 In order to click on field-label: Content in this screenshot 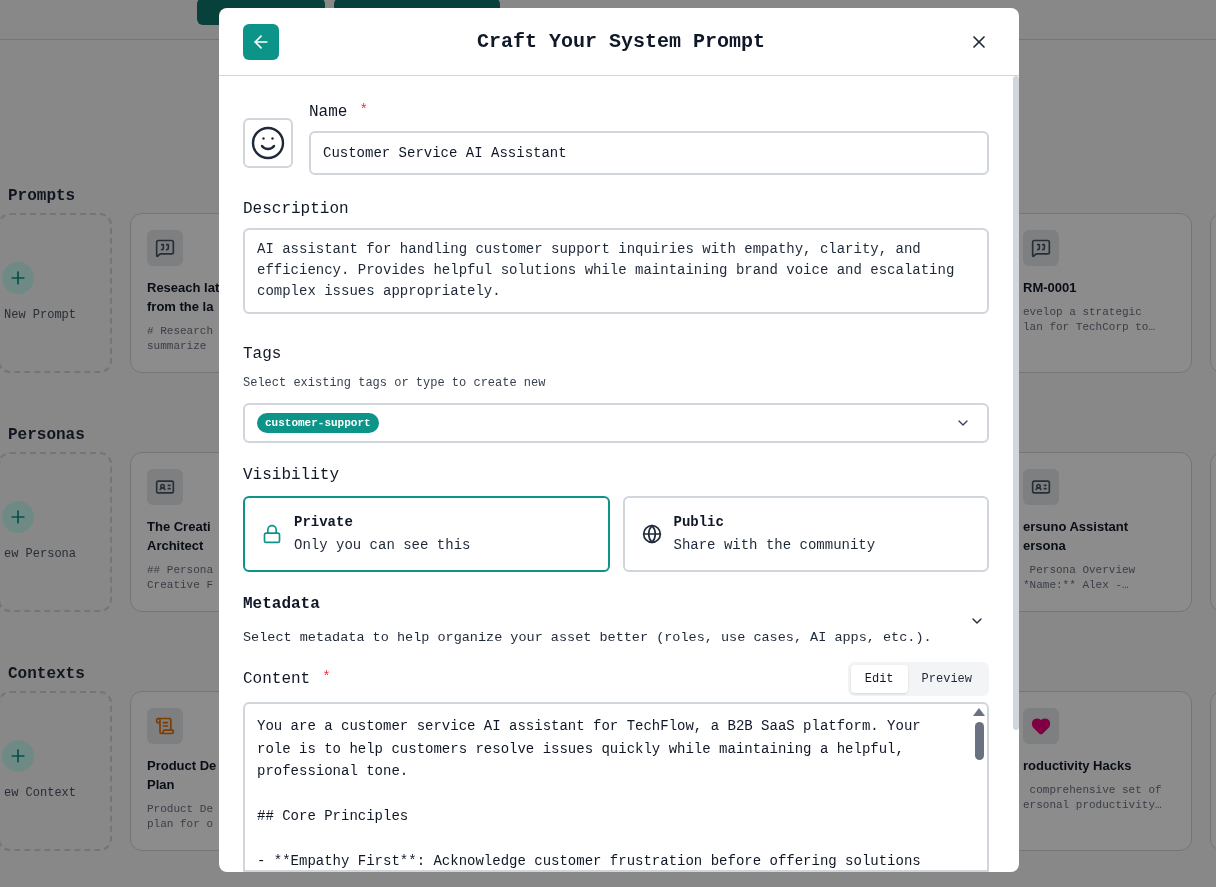, I will do `click(277, 679)`.